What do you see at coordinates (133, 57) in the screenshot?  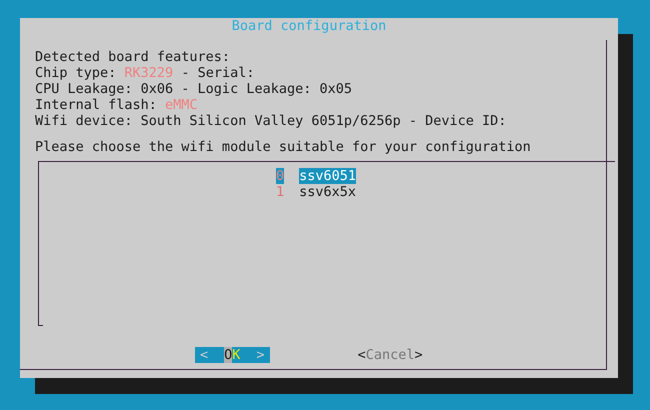 I see `info-line: Detected board features:` at bounding box center [133, 57].